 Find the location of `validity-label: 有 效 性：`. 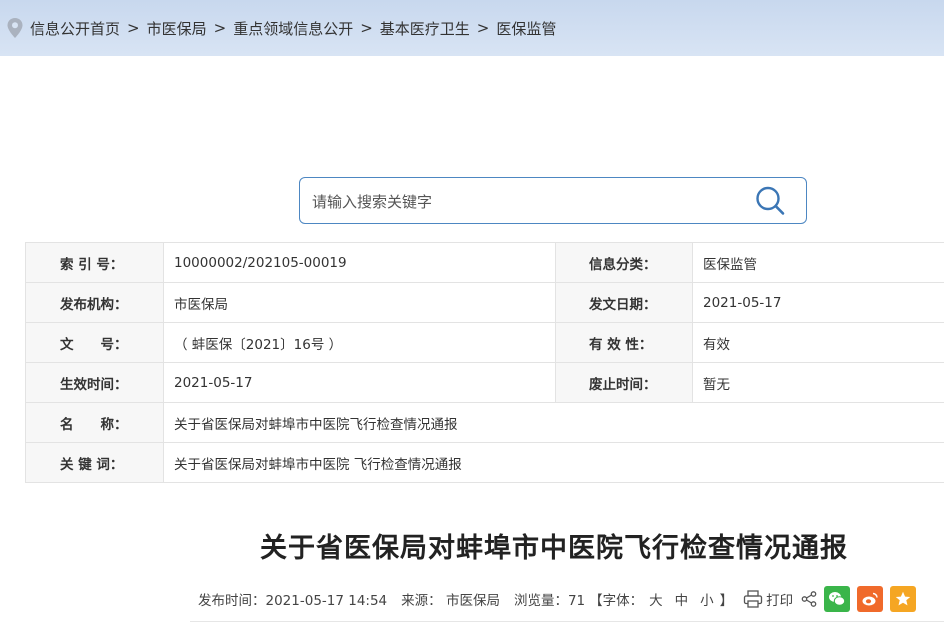

validity-label: 有 效 性： is located at coordinates (624, 342).